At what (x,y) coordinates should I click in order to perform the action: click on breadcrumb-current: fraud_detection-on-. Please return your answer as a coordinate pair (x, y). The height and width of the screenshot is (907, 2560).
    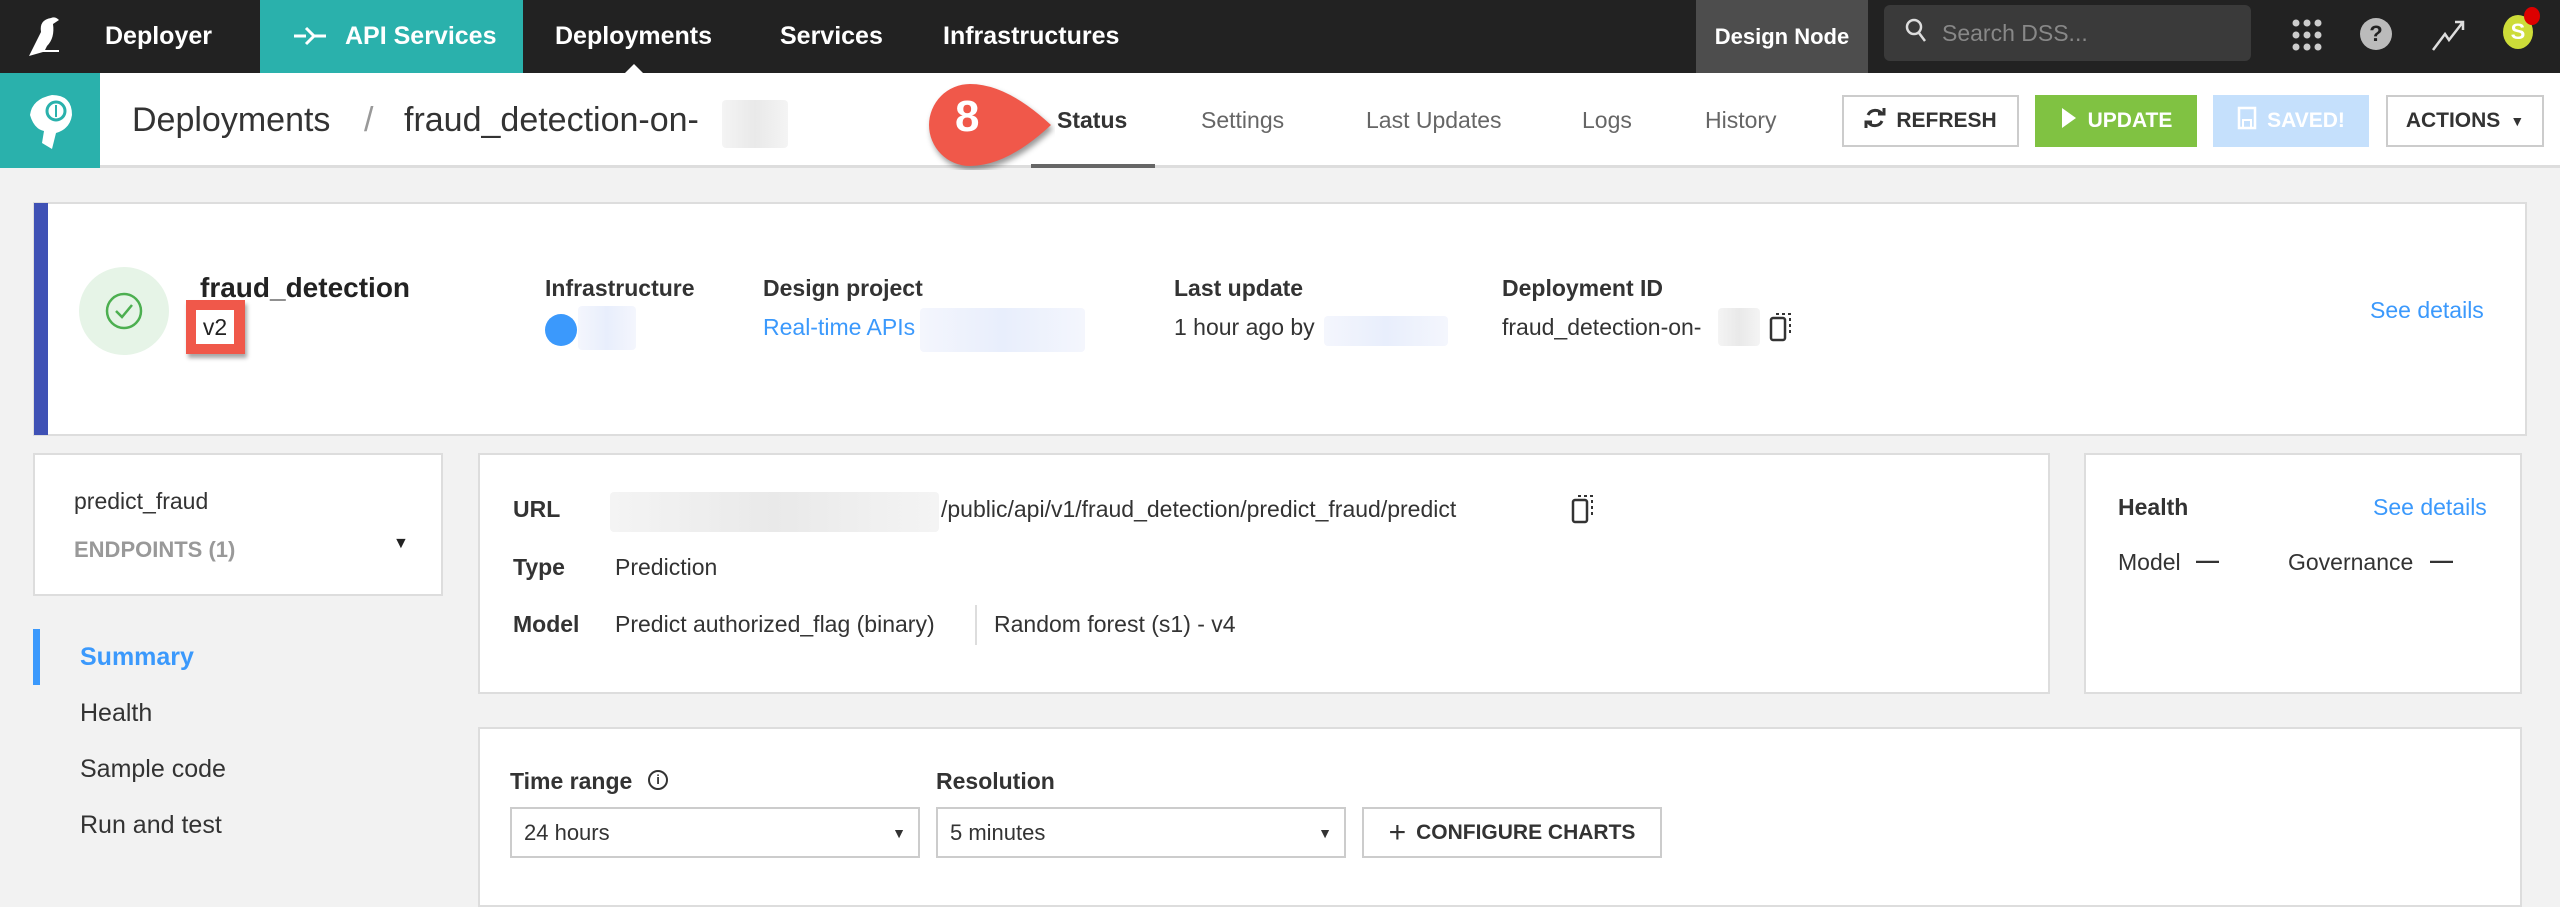
    Looking at the image, I should click on (551, 120).